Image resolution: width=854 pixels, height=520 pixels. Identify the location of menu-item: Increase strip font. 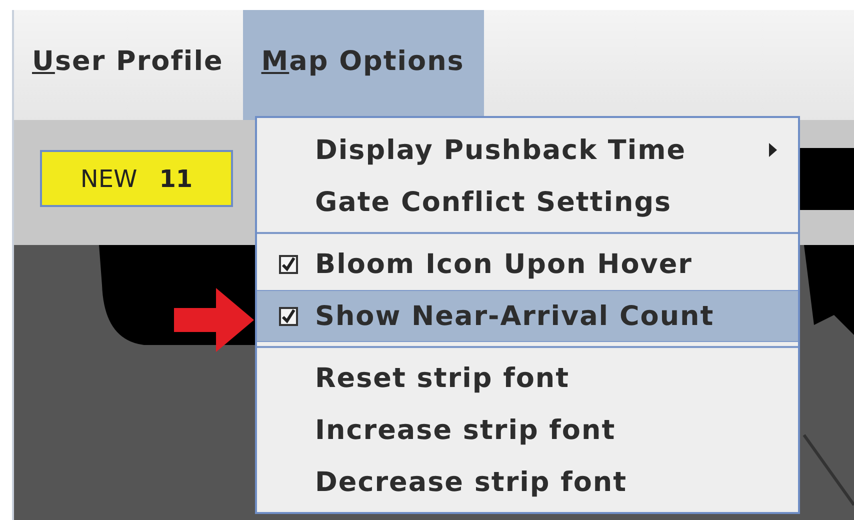
(527, 430).